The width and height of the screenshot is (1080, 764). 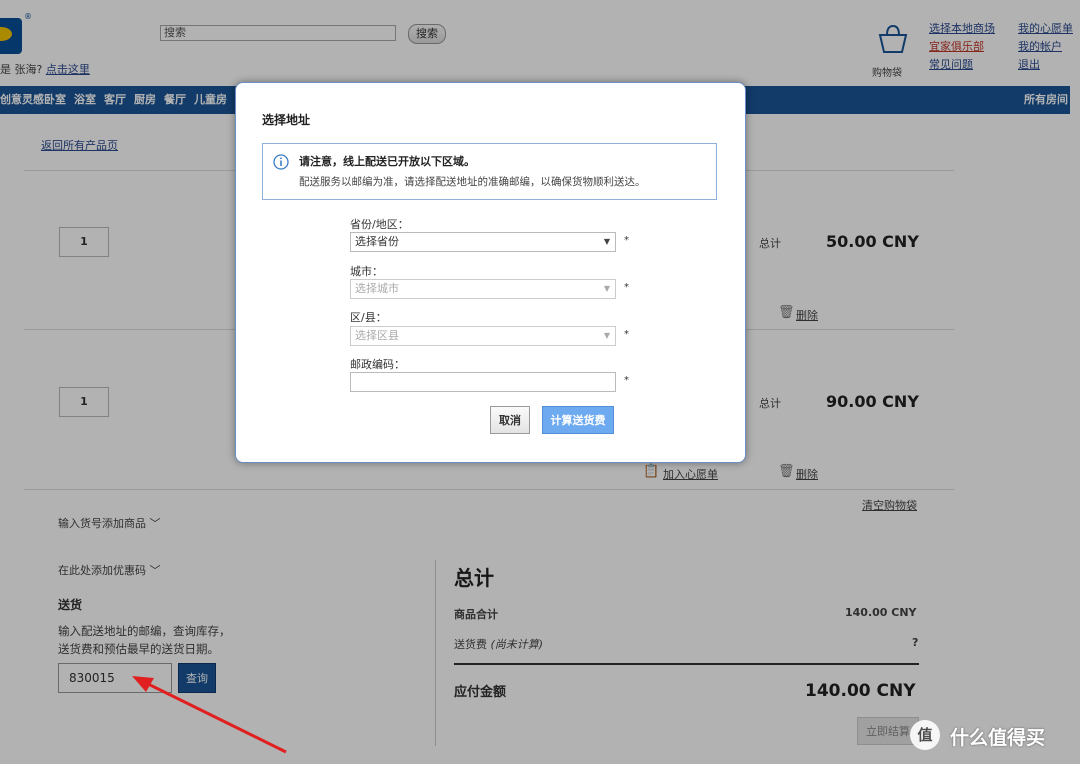 I want to click on district-select: 选择区县 ▼, so click(x=483, y=336).